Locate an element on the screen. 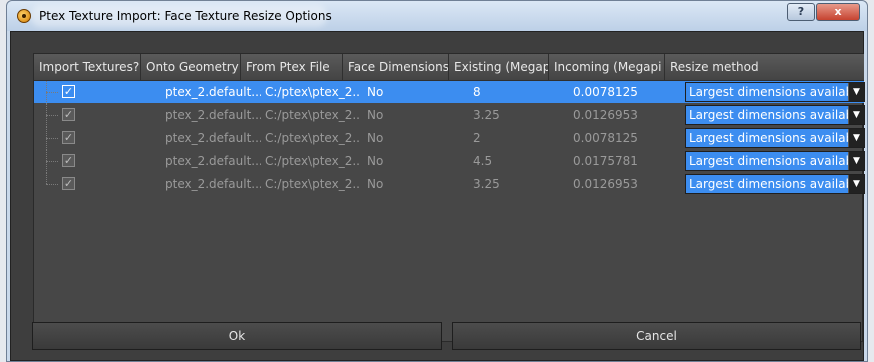 The image size is (874, 362). cancel-button: Cancel is located at coordinates (656, 336).